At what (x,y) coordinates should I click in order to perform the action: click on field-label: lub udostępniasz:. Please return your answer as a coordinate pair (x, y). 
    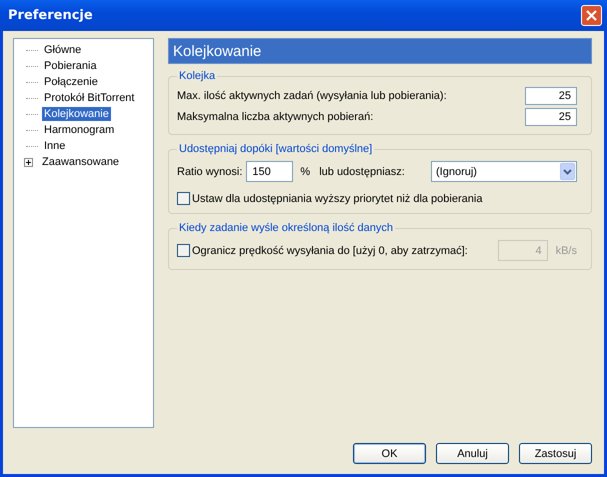
    Looking at the image, I should click on (362, 172).